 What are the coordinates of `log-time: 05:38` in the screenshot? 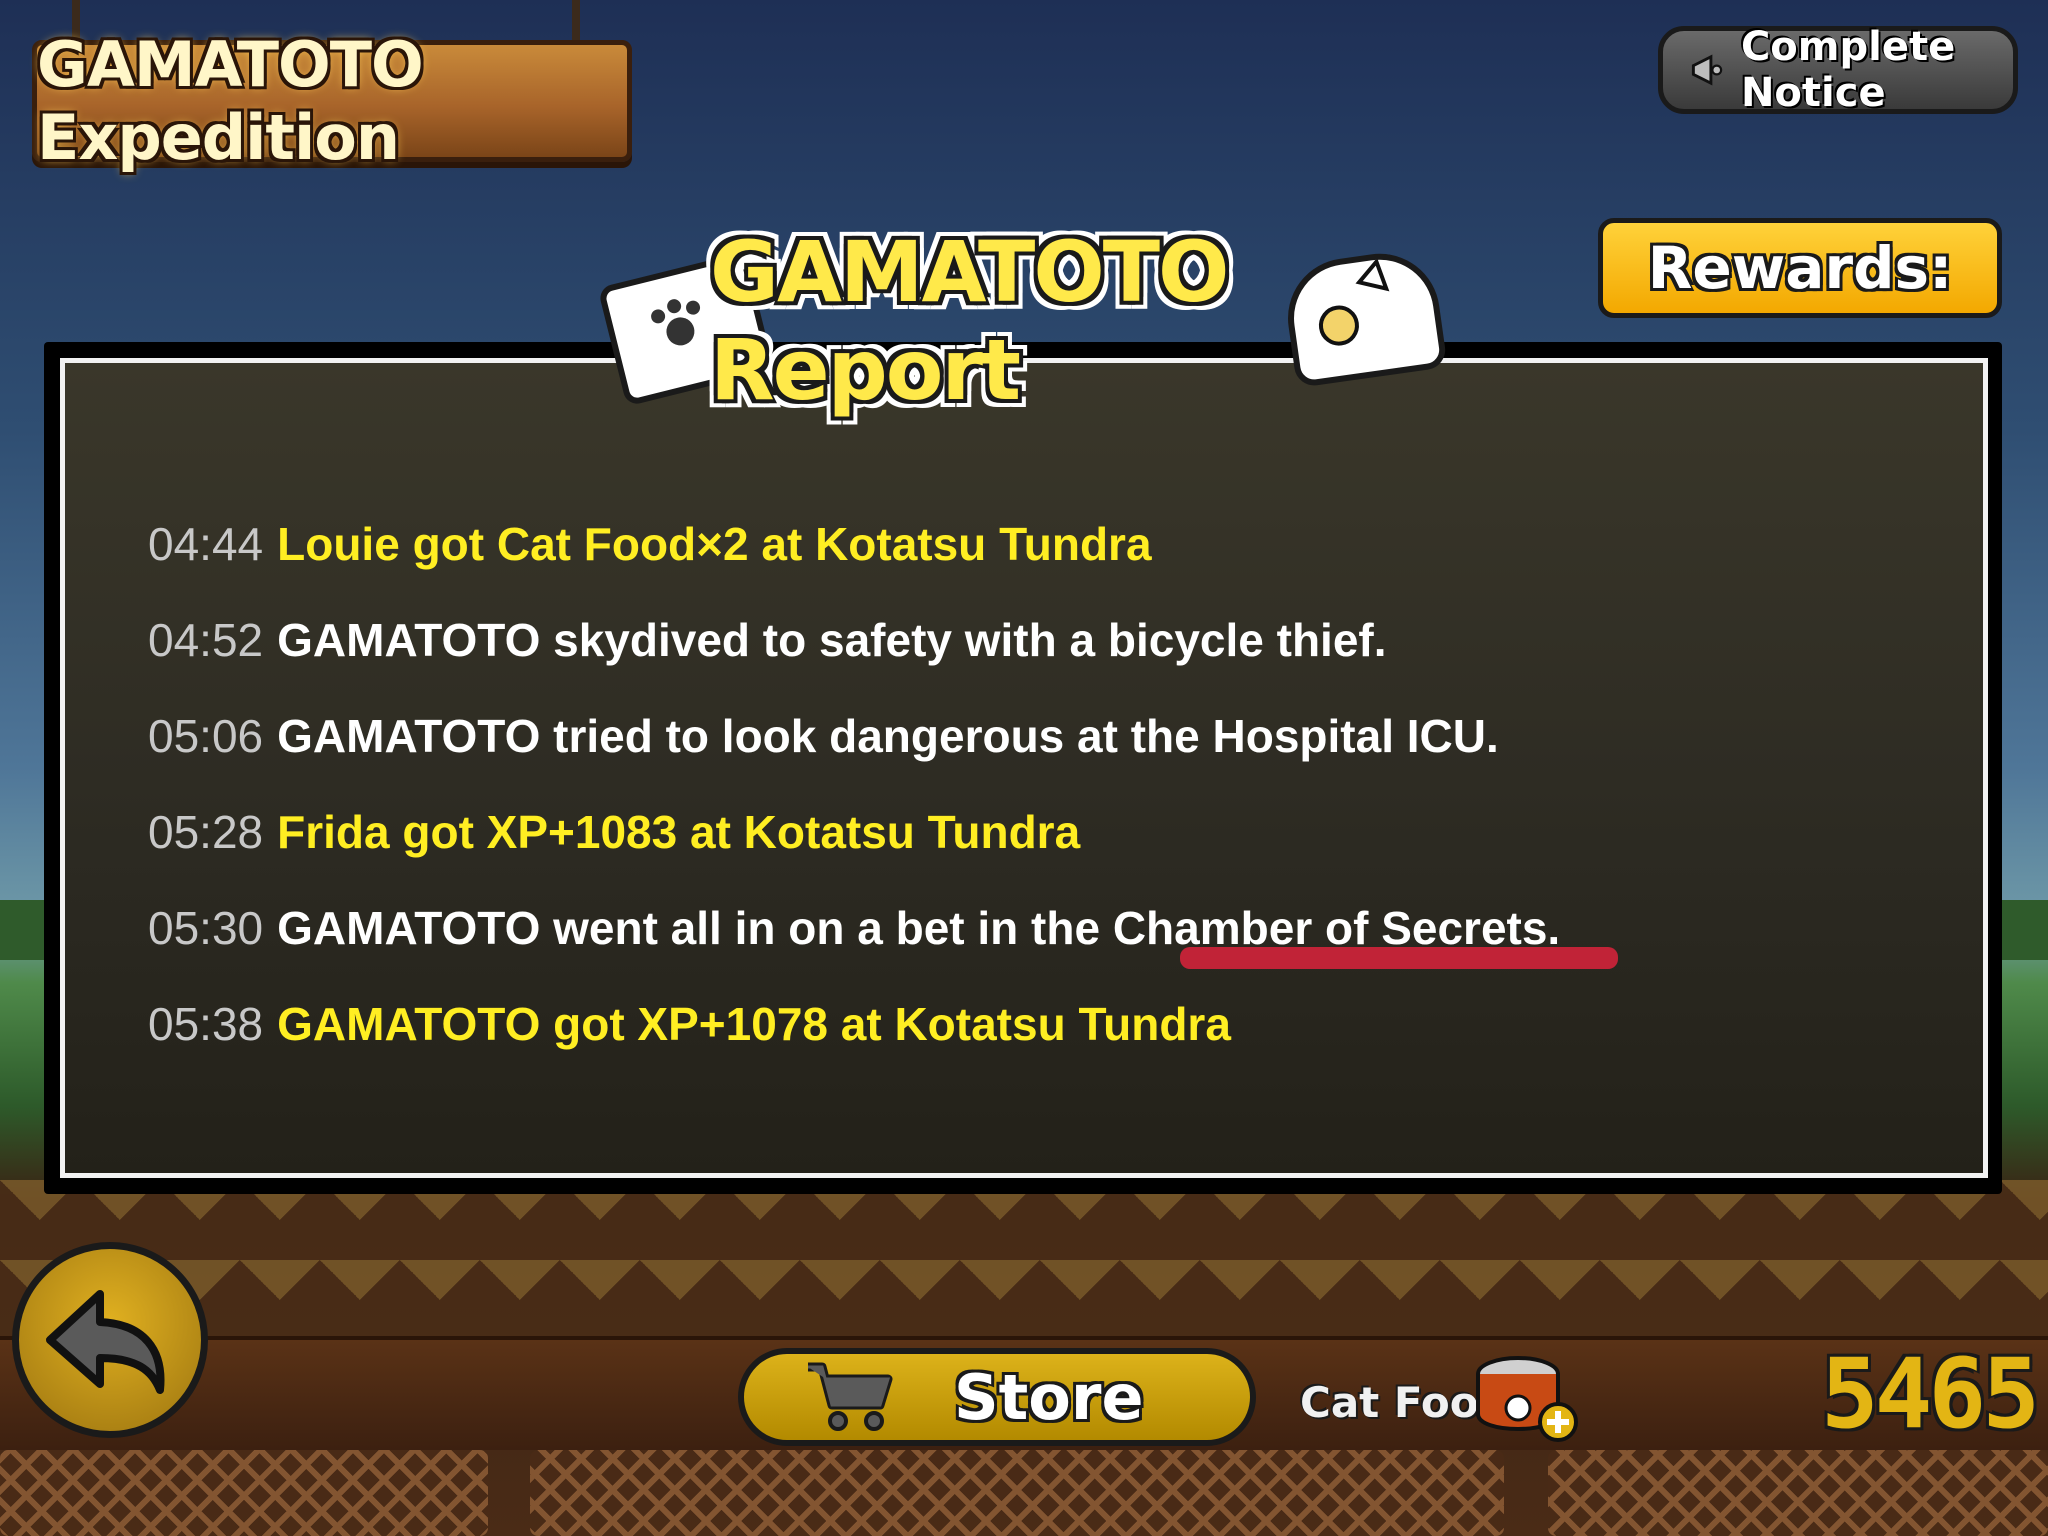 It's located at (206, 1024).